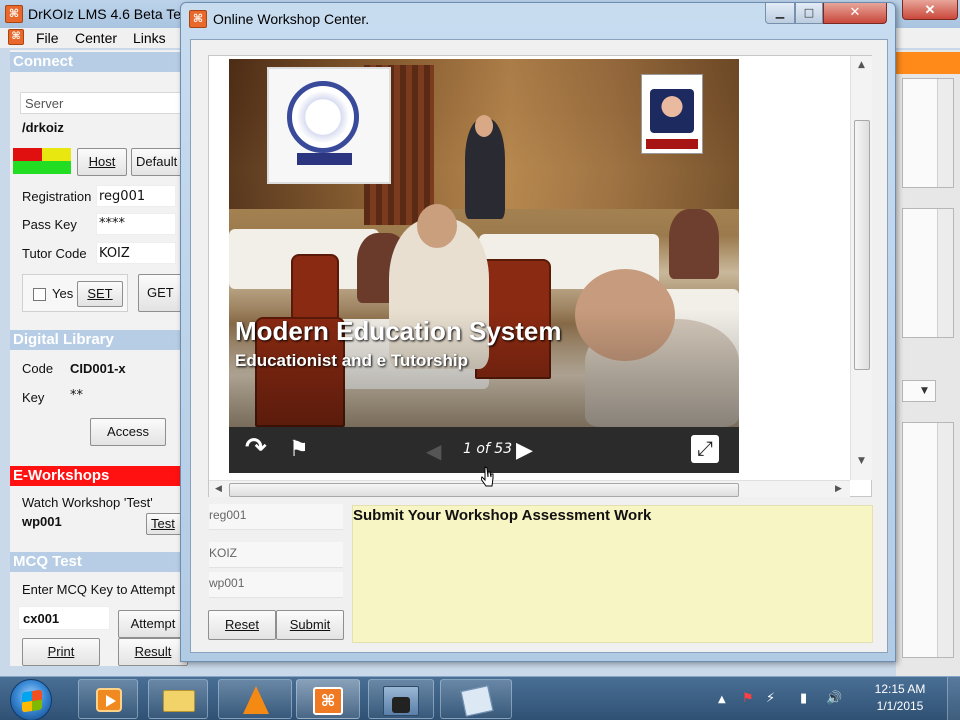  I want to click on network-signal-icon: ▮, so click(803, 698).